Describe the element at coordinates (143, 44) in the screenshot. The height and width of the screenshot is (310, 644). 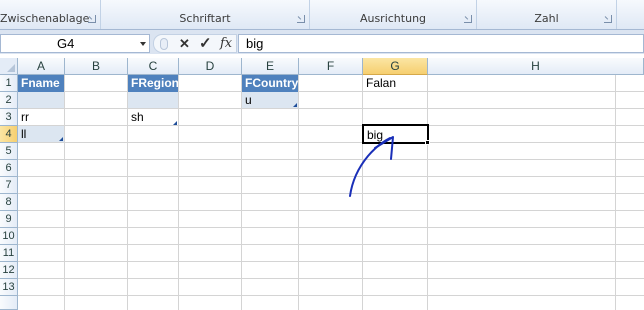
I see `dropdown-arrow-icon` at that location.